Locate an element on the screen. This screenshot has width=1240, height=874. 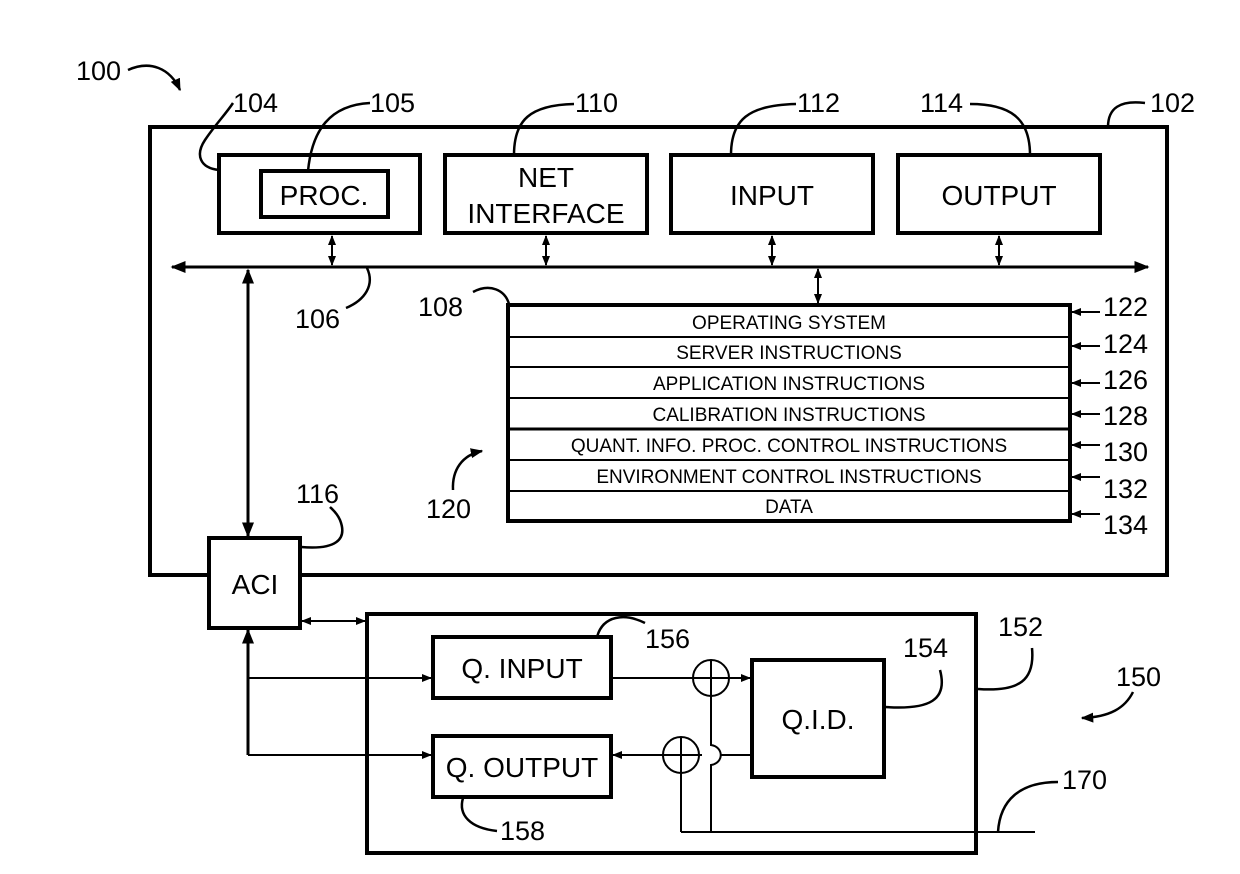
ref-100-arrow is located at coordinates (154, 78).